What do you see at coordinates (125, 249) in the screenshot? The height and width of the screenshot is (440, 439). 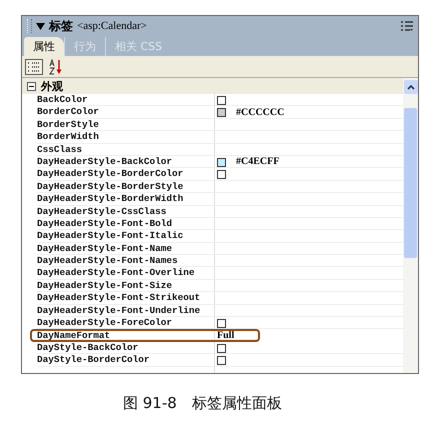 I see `property-name: DayHeaderStyle-Font-Name` at bounding box center [125, 249].